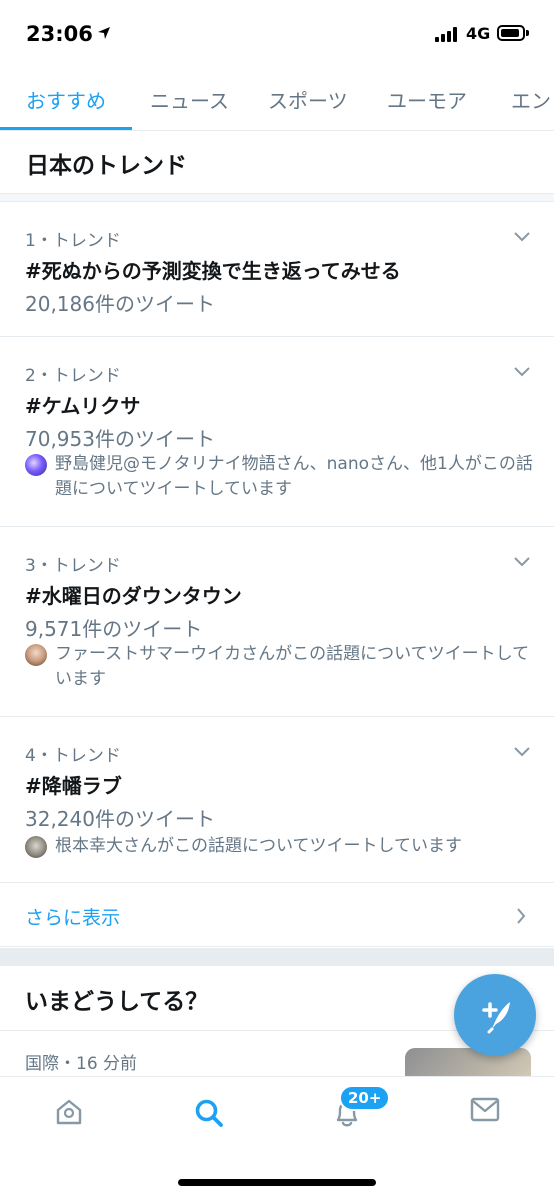 Image resolution: width=554 pixels, height=1199 pixels. What do you see at coordinates (106, 166) in the screenshot?
I see `trends-section-title: 日本のトレンド` at bounding box center [106, 166].